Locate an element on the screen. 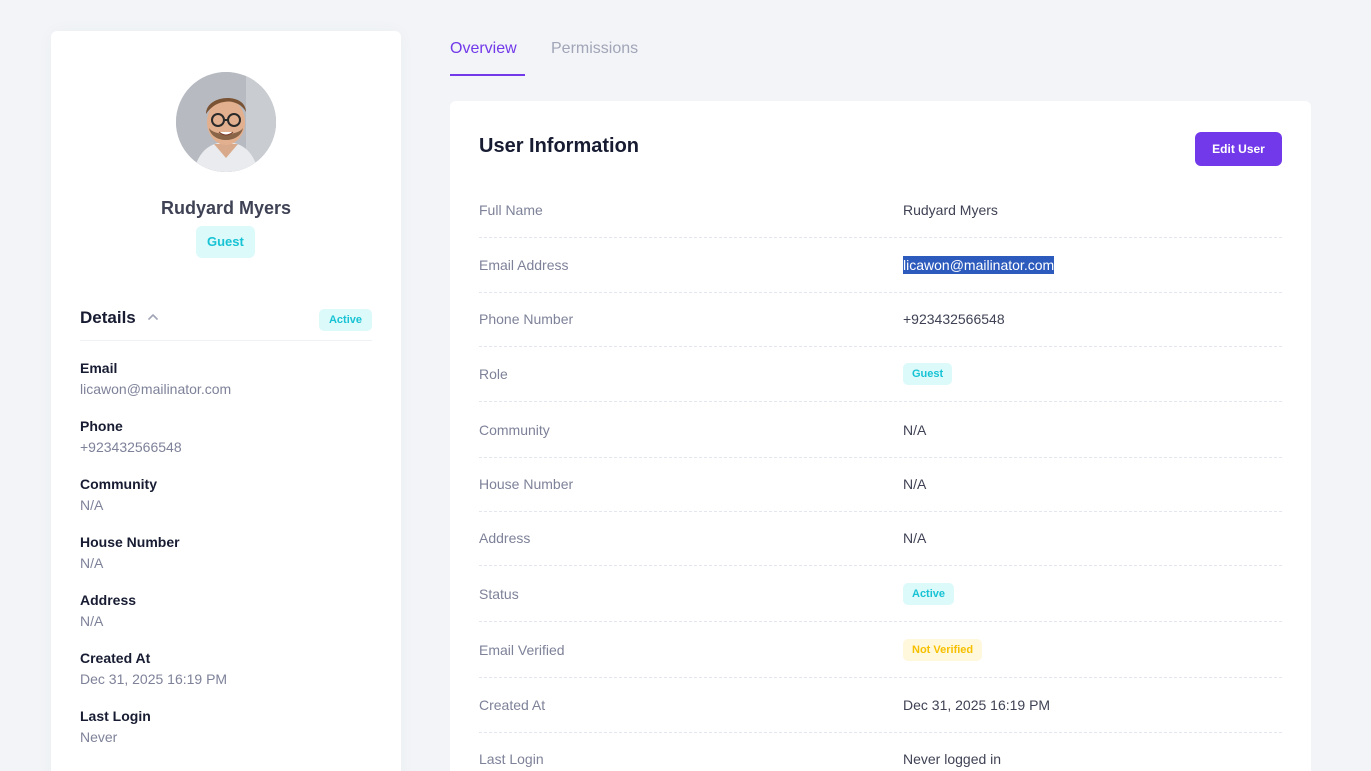  avatar is located at coordinates (226, 122).